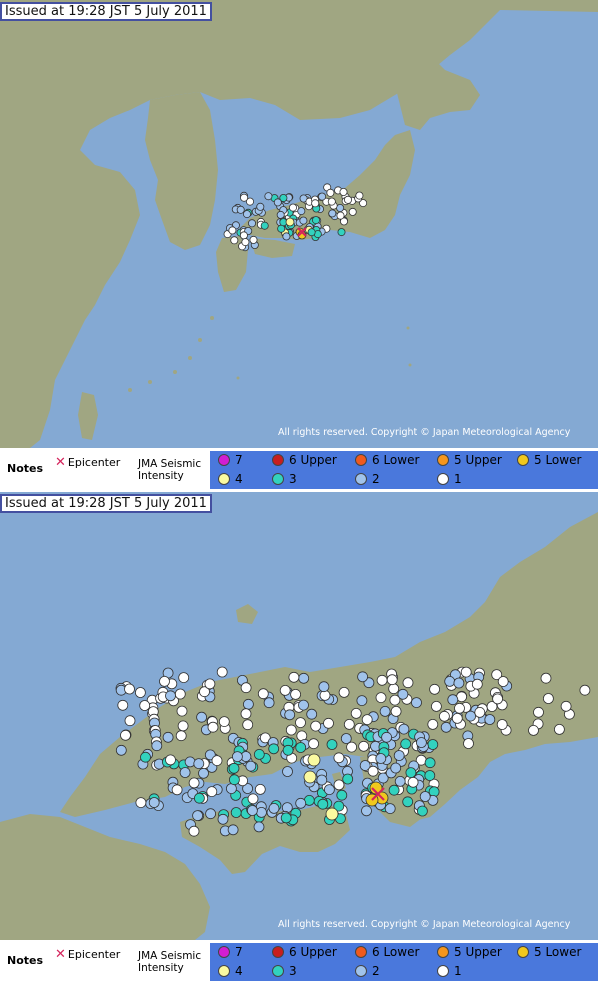 The height and width of the screenshot is (985, 598). Describe the element at coordinates (230, 971) in the screenshot. I see `legend-item-4: 4` at that location.